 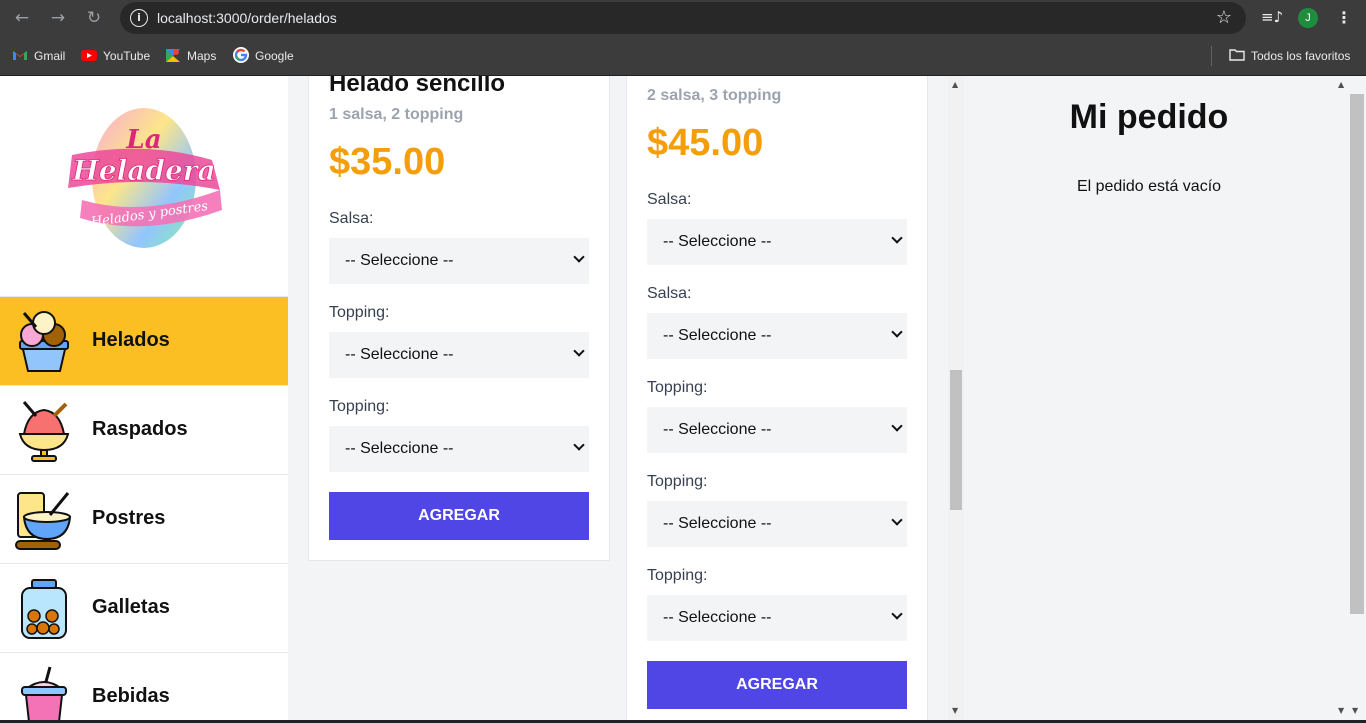 I want to click on browser-menu-icon: ⋮, so click(x=1344, y=17).